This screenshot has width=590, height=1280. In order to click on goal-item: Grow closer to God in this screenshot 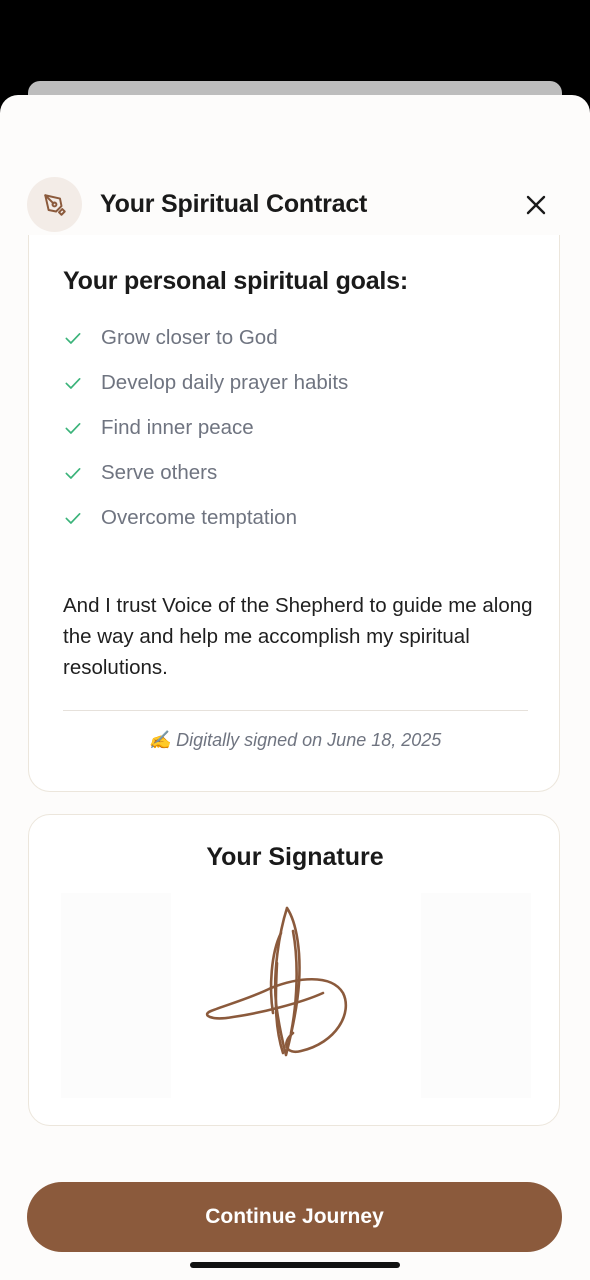, I will do `click(205, 337)`.